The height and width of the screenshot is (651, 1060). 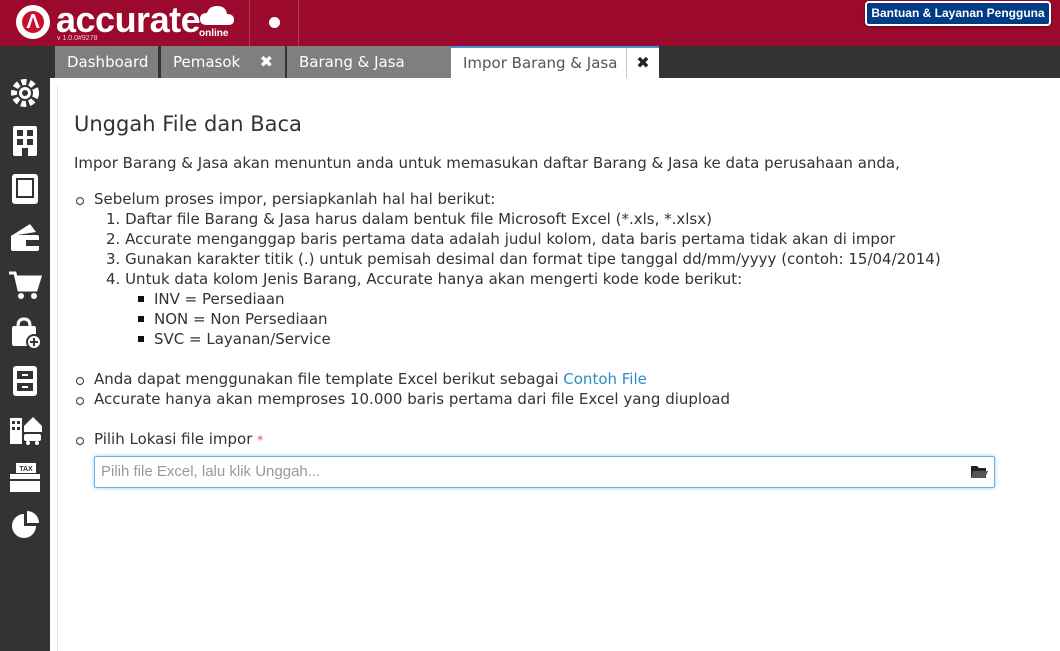 I want to click on sales-bag-icon, so click(x=25, y=333).